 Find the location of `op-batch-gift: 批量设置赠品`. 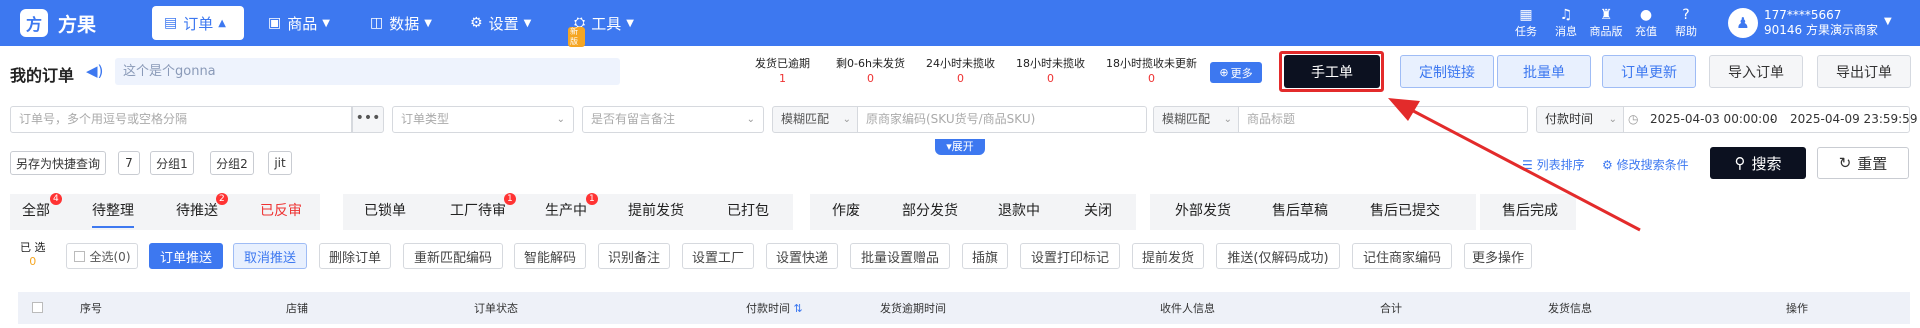

op-batch-gift: 批量设置赠品 is located at coordinates (900, 256).